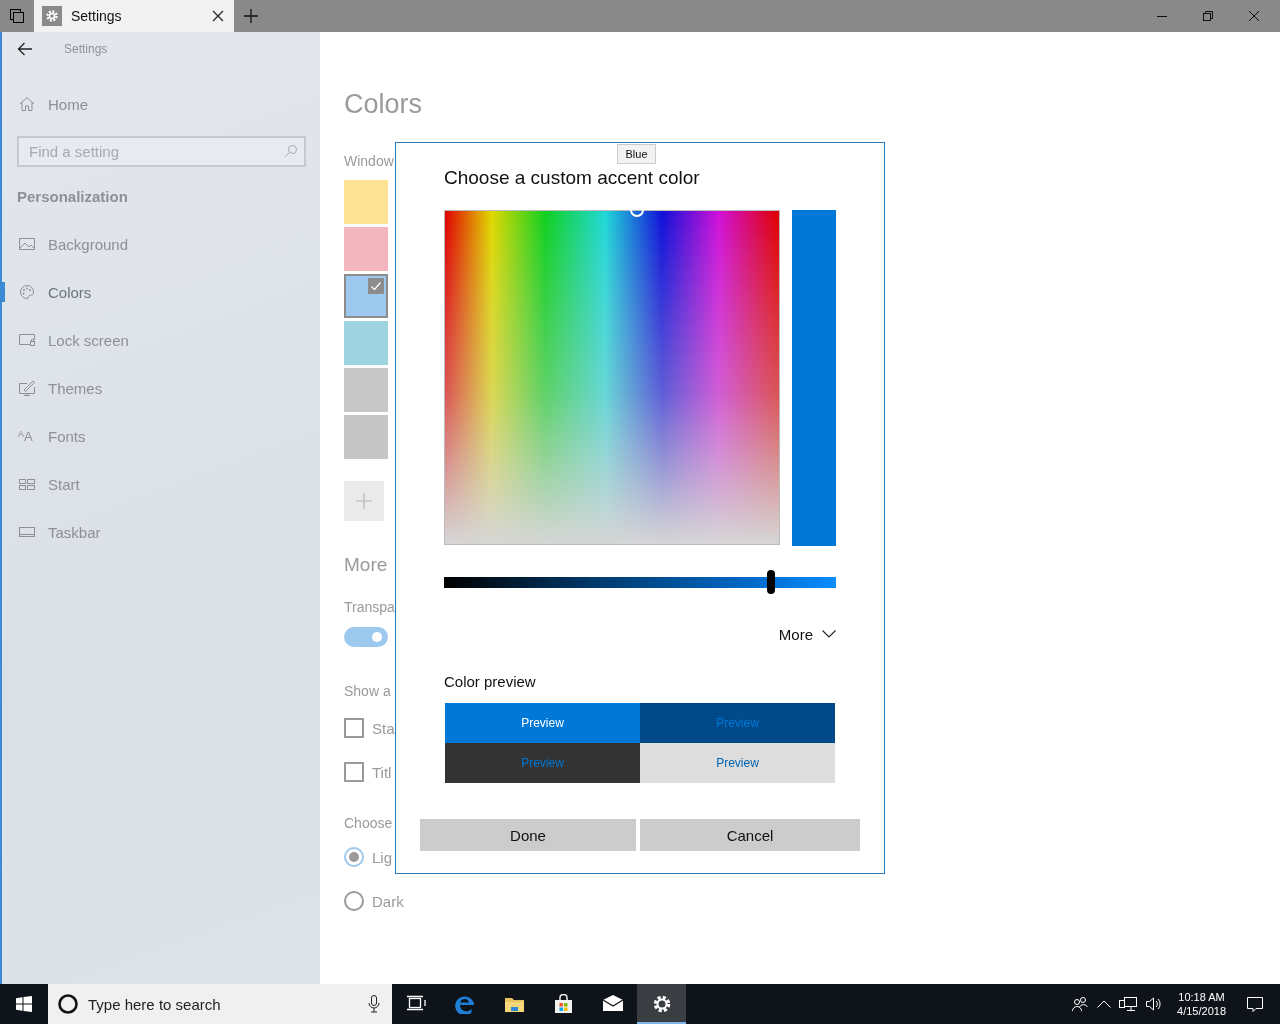 The image size is (1280, 1024). Describe the element at coordinates (366, 637) in the screenshot. I see `toggle-switch` at that location.